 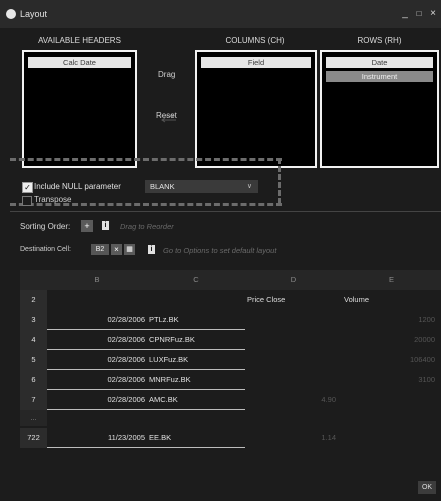 What do you see at coordinates (230, 320) in the screenshot?
I see `table-row: 3 02/28/2006 PTLz.BK 1200` at bounding box center [230, 320].